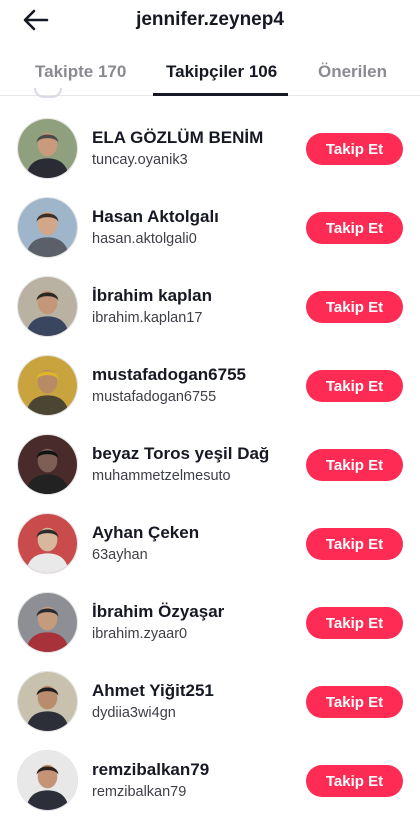  Describe the element at coordinates (152, 296) in the screenshot. I see `user-name: İbrahim kaplan` at that location.